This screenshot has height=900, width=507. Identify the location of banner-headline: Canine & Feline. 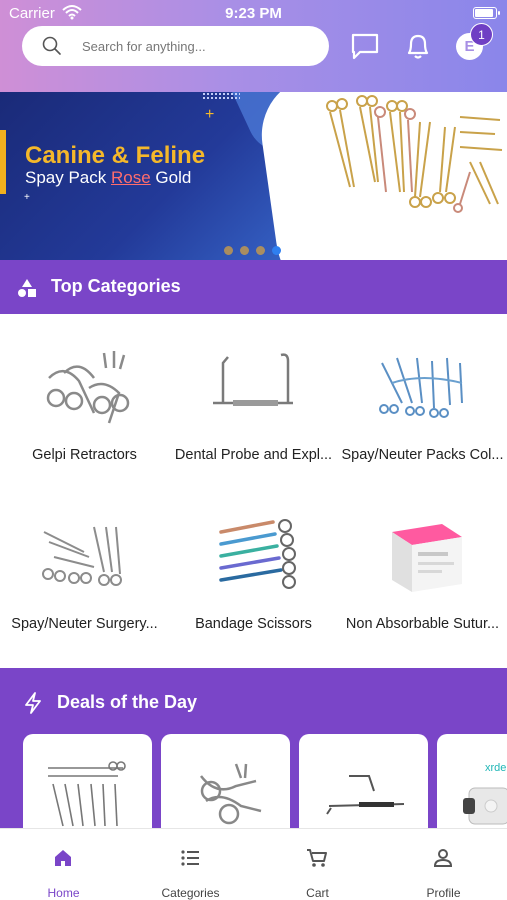
(115, 155).